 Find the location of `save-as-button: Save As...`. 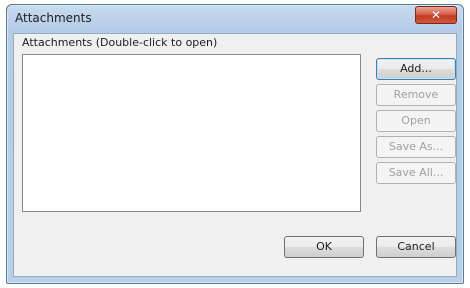

save-as-button: Save As... is located at coordinates (416, 147).